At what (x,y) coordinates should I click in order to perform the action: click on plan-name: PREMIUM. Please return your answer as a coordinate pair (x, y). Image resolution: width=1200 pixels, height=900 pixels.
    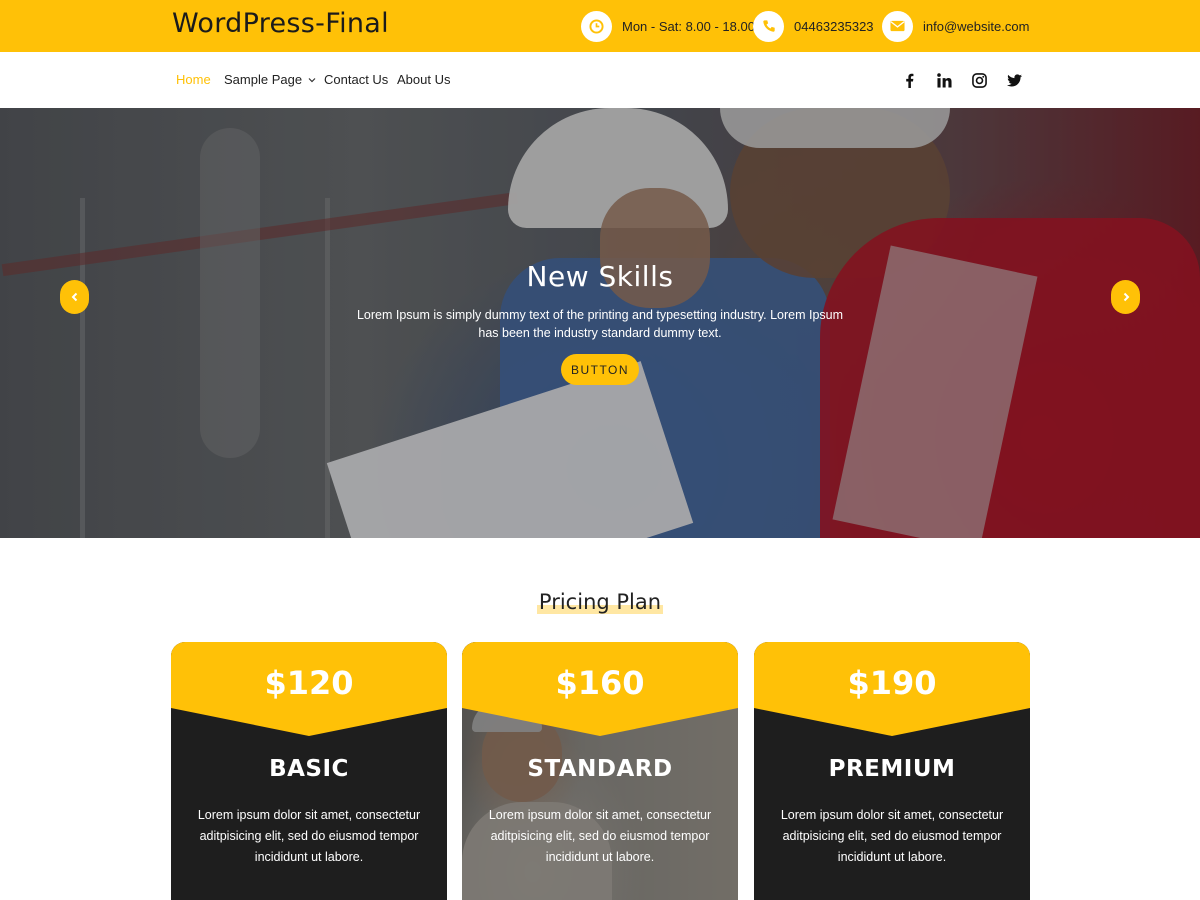
    Looking at the image, I should click on (892, 769).